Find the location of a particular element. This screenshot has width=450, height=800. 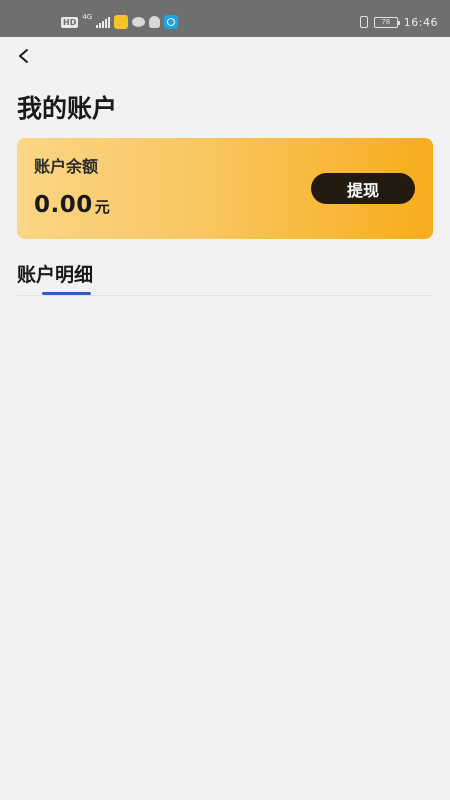

back-button is located at coordinates (24, 56).